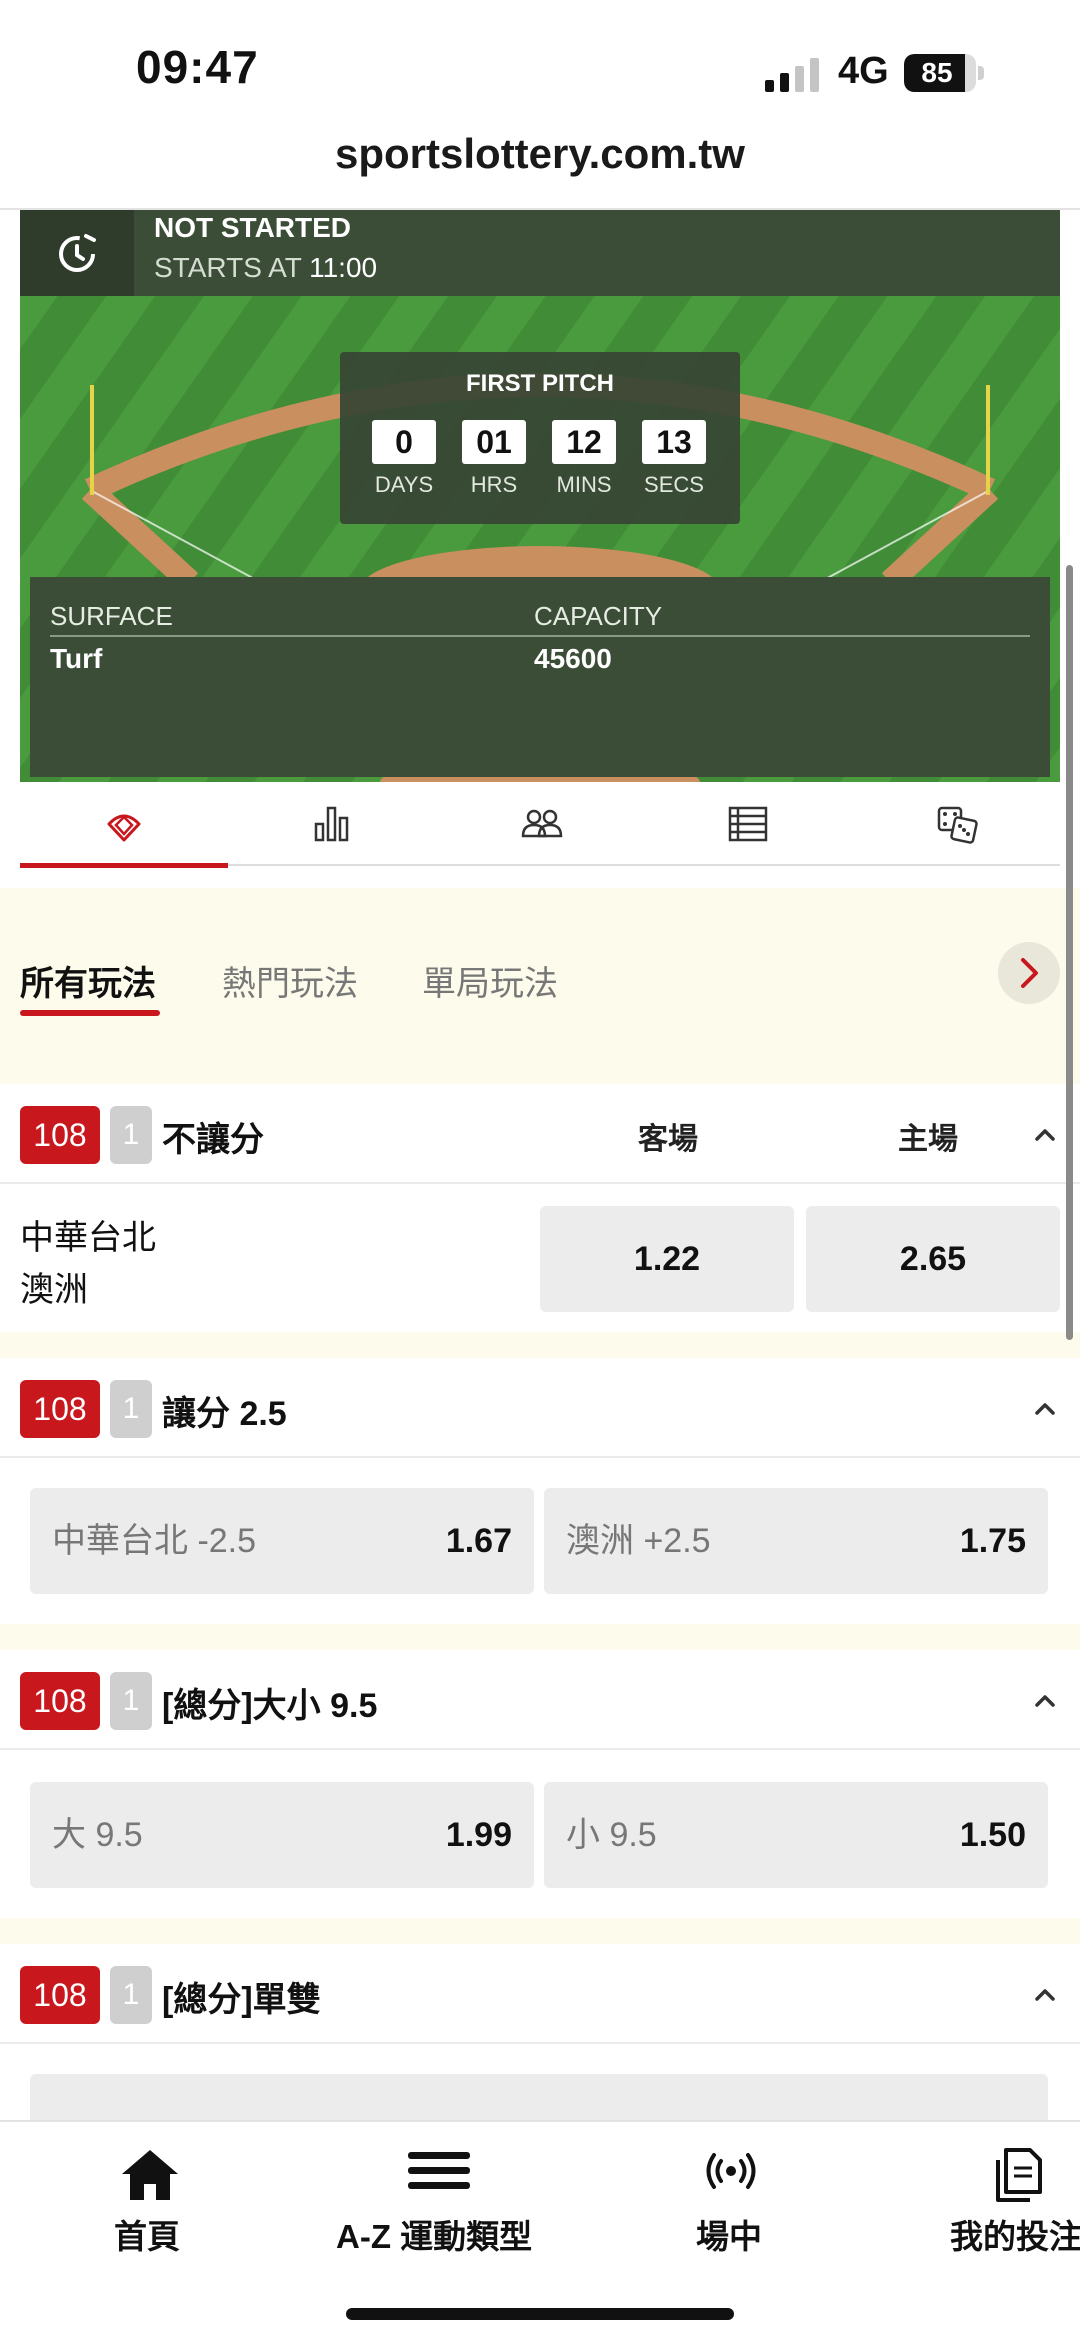  I want to click on network-type: 4G, so click(863, 71).